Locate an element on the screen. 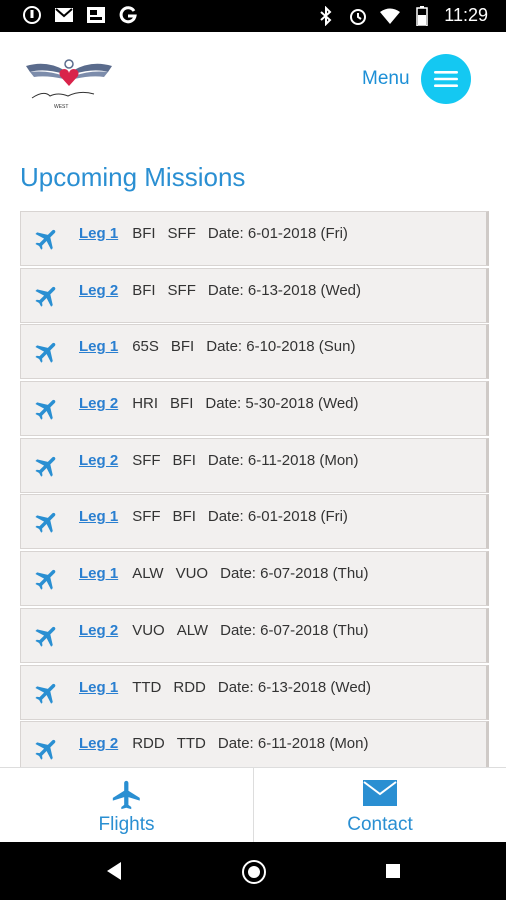 This screenshot has width=506, height=900. system-nav-bar is located at coordinates (253, 871).